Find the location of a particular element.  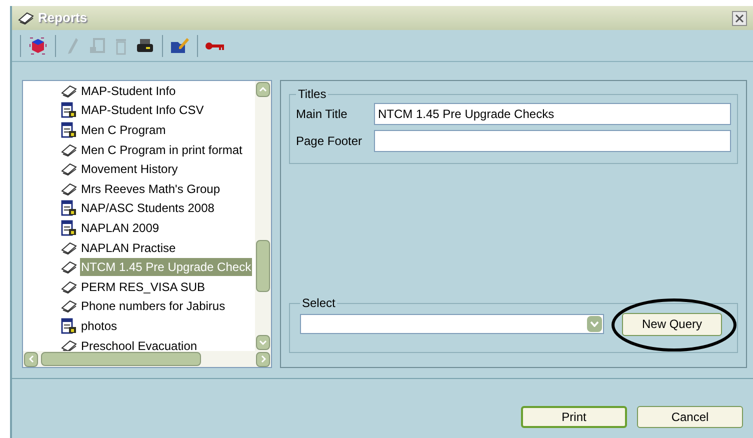

key-icon is located at coordinates (215, 45).